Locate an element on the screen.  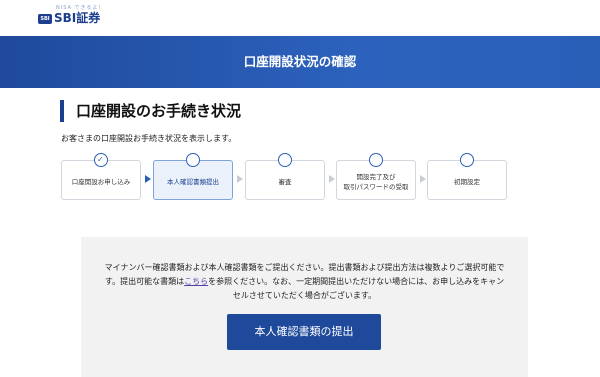
step-id-documents: 本人確認書類提出 is located at coordinates (193, 176).